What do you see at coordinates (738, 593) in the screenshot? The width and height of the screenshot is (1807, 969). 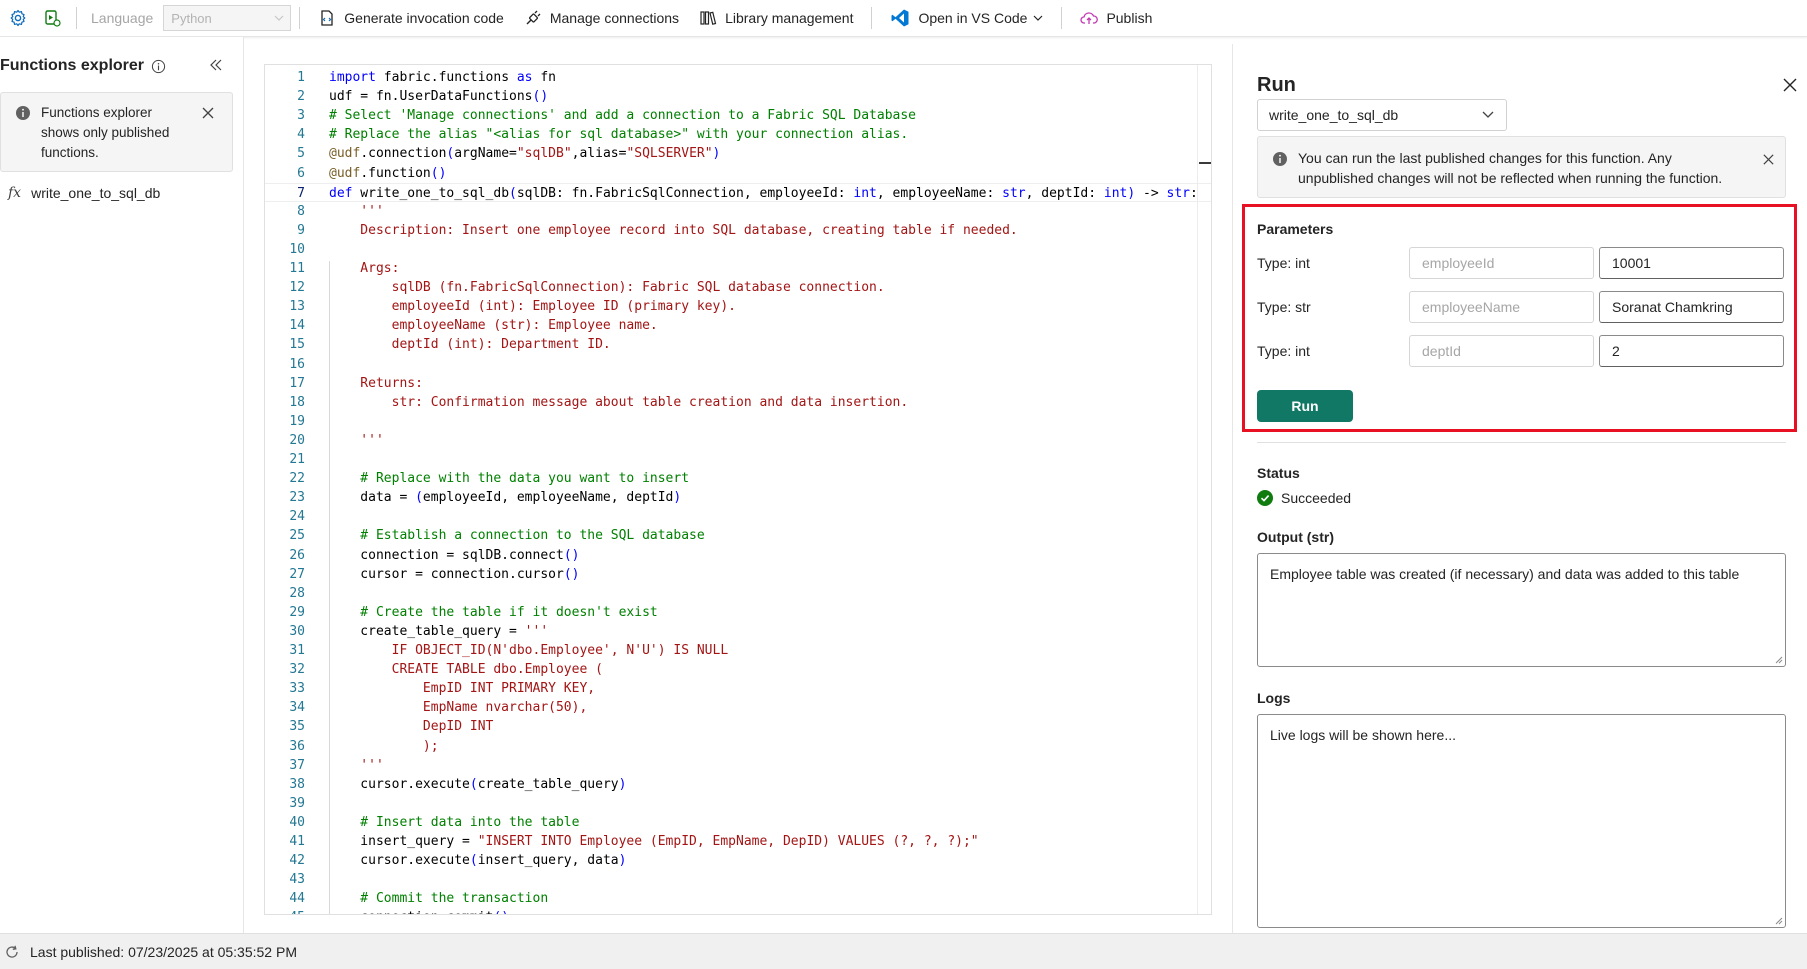 I see `code-line: 28` at bounding box center [738, 593].